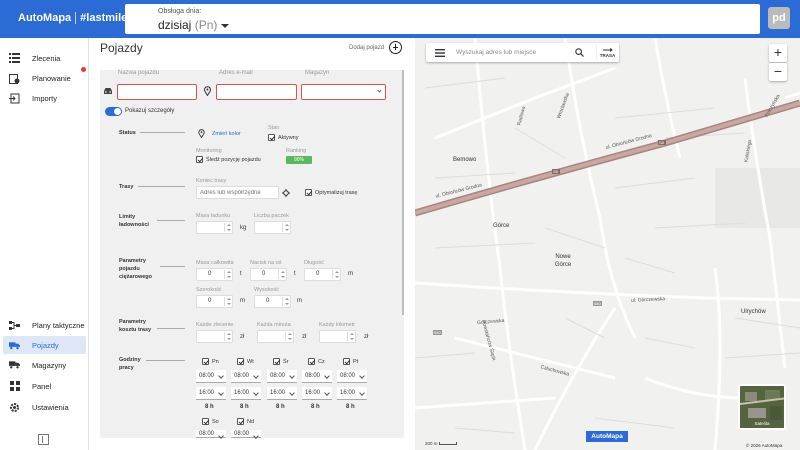  What do you see at coordinates (121, 48) in the screenshot?
I see `page-title: Pojazdy` at bounding box center [121, 48].